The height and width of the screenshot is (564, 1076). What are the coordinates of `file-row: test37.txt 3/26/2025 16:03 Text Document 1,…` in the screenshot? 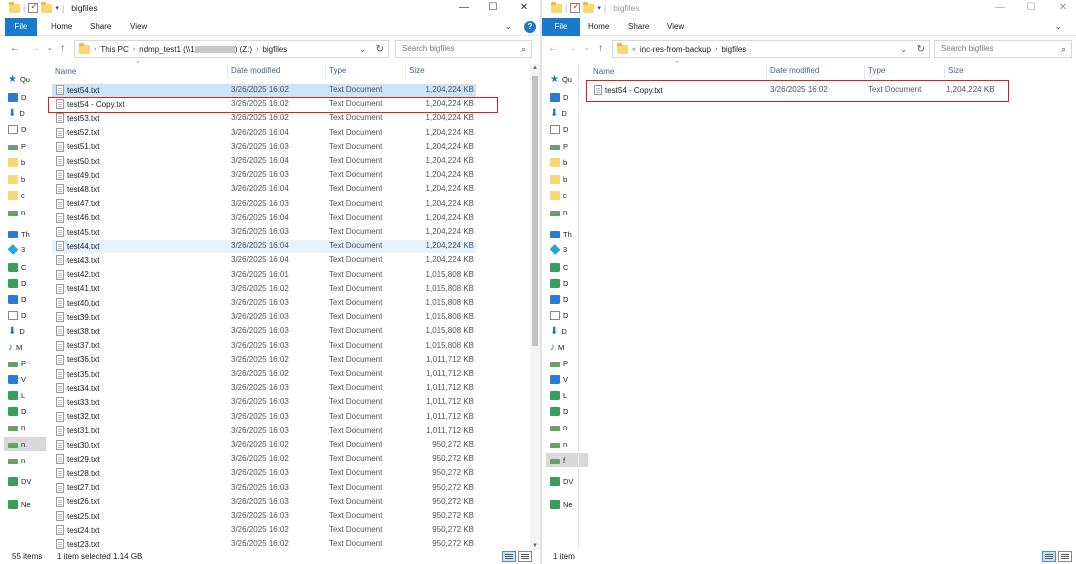 It's located at (264, 346).